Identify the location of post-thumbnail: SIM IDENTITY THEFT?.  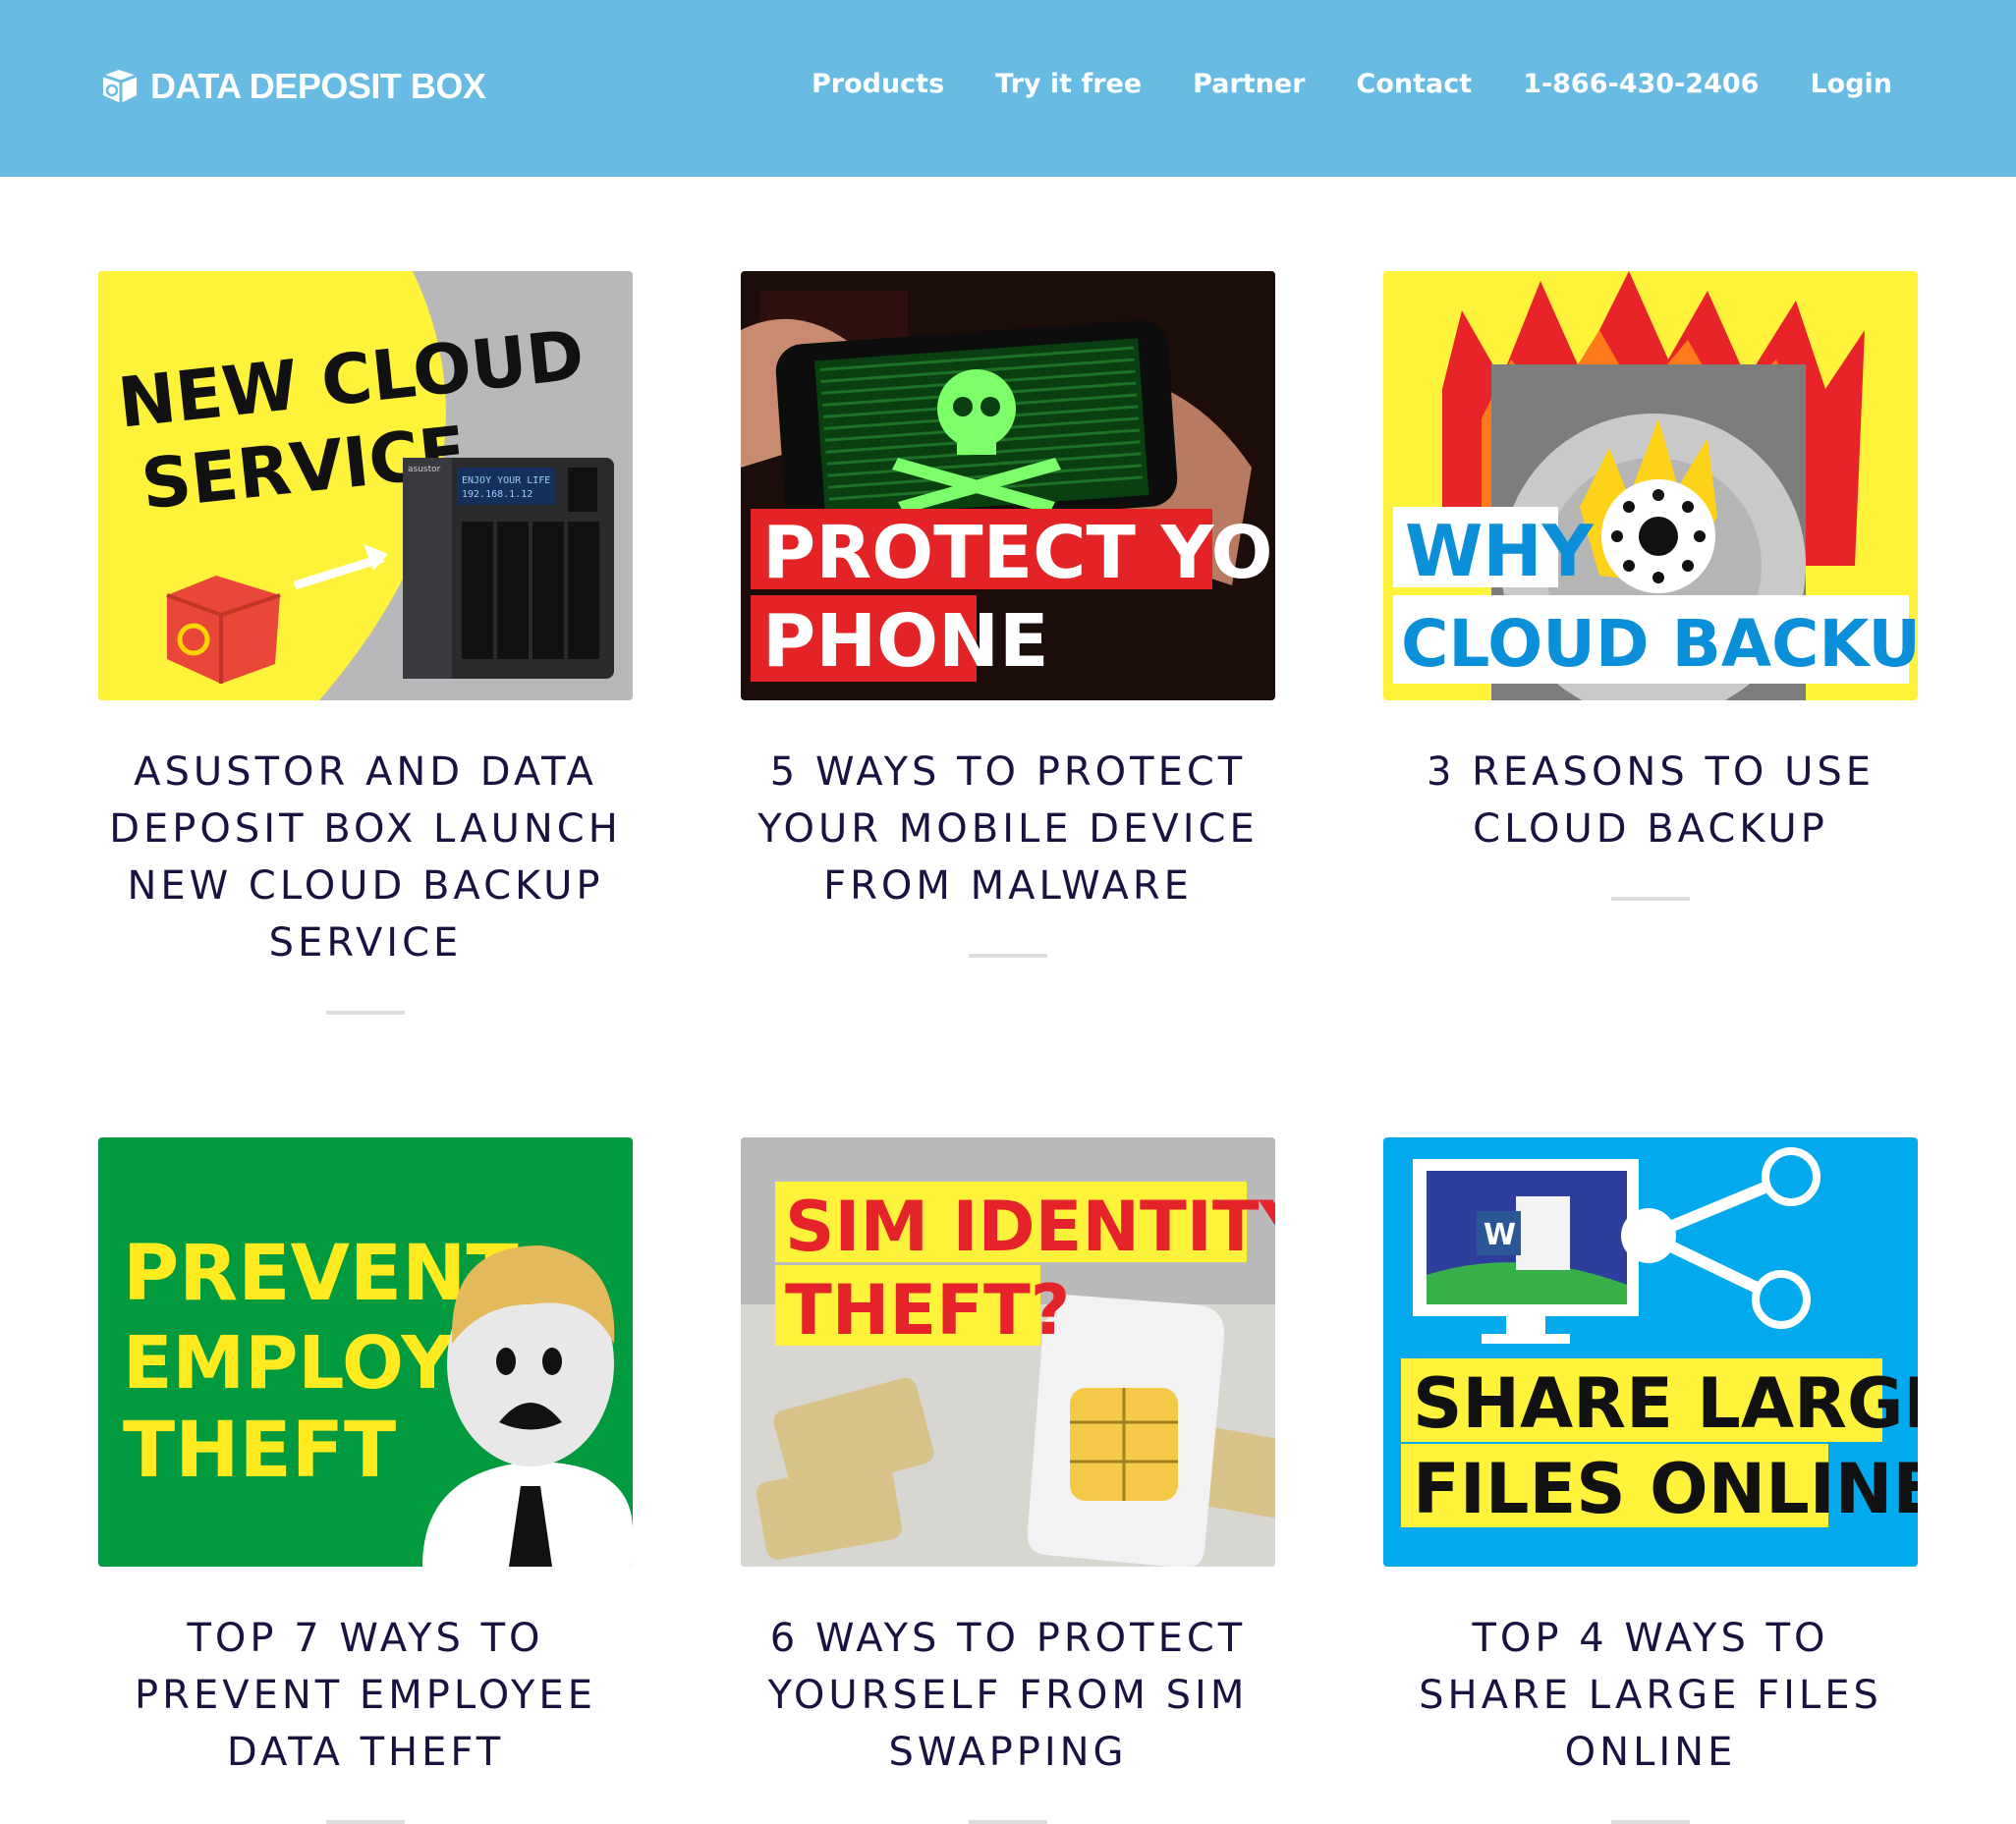
(1008, 1352).